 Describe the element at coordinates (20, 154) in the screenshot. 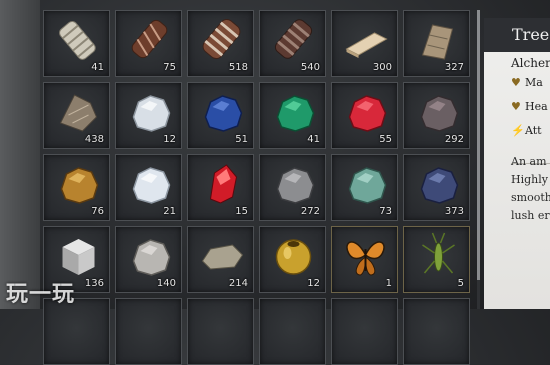

I see `background-strip` at that location.